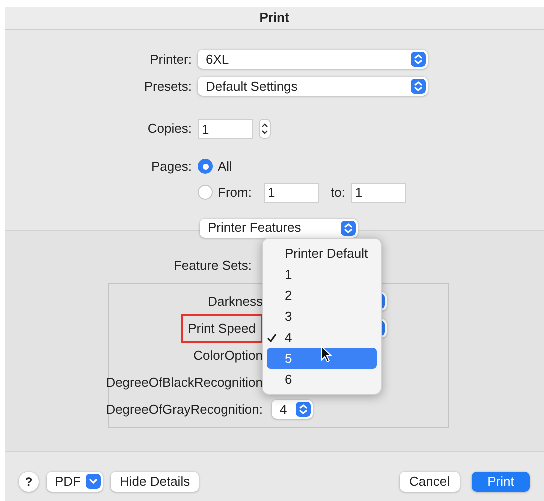  I want to click on menu-item: 4, so click(322, 337).